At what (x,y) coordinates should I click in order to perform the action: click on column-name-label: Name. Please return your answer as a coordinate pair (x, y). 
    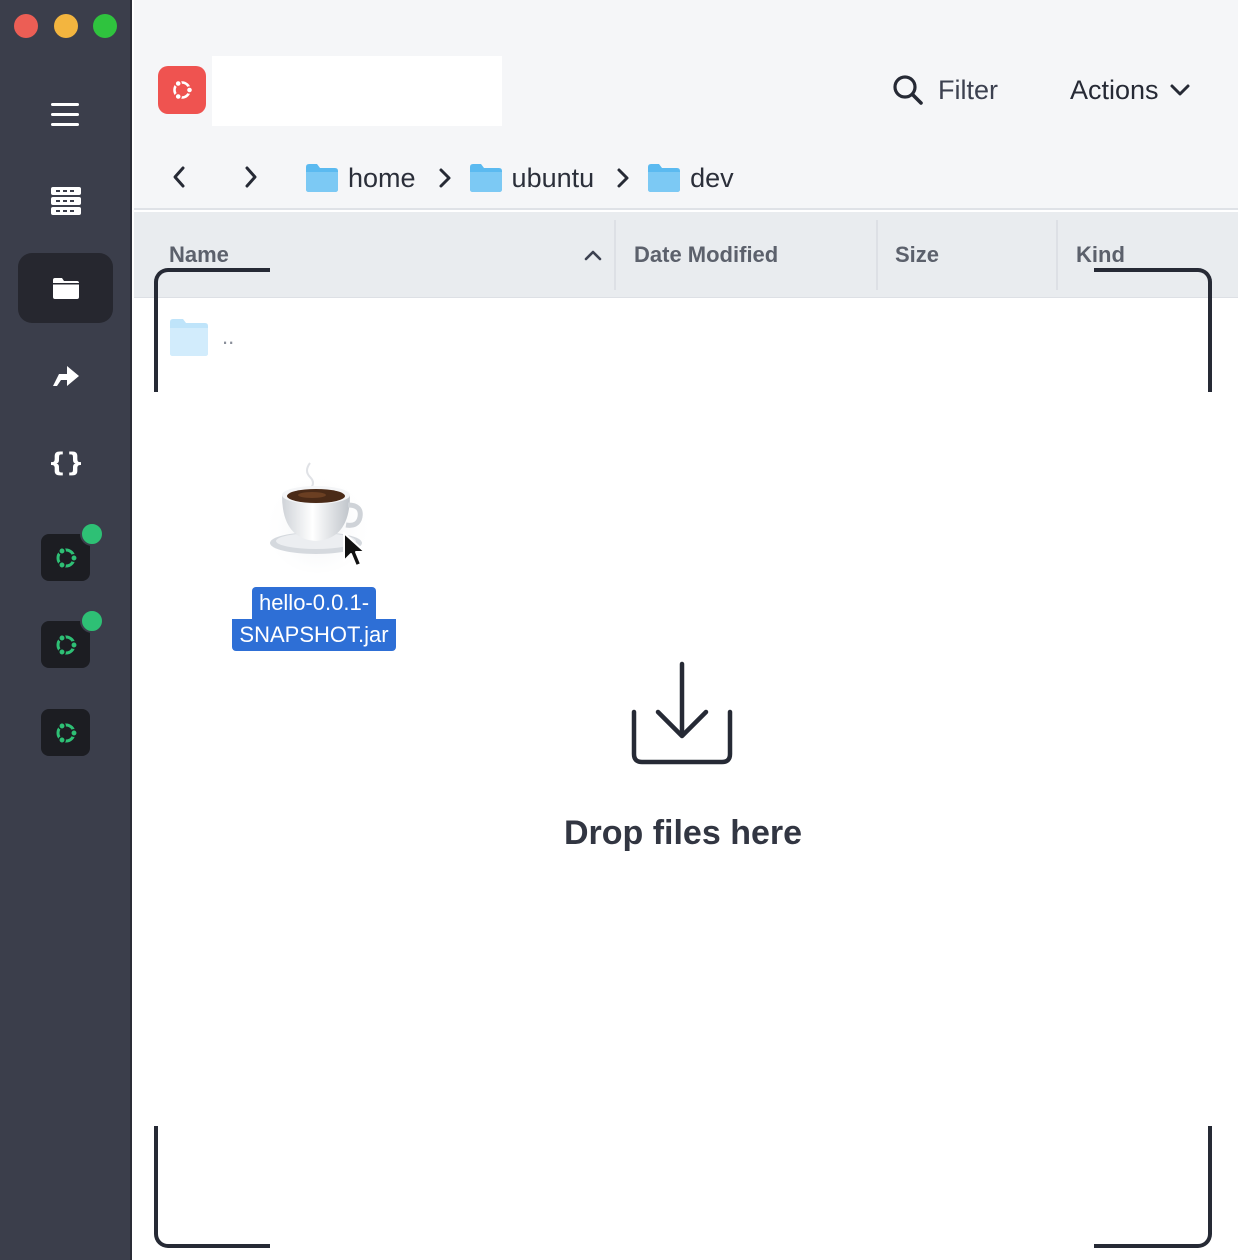
    Looking at the image, I should click on (199, 254).